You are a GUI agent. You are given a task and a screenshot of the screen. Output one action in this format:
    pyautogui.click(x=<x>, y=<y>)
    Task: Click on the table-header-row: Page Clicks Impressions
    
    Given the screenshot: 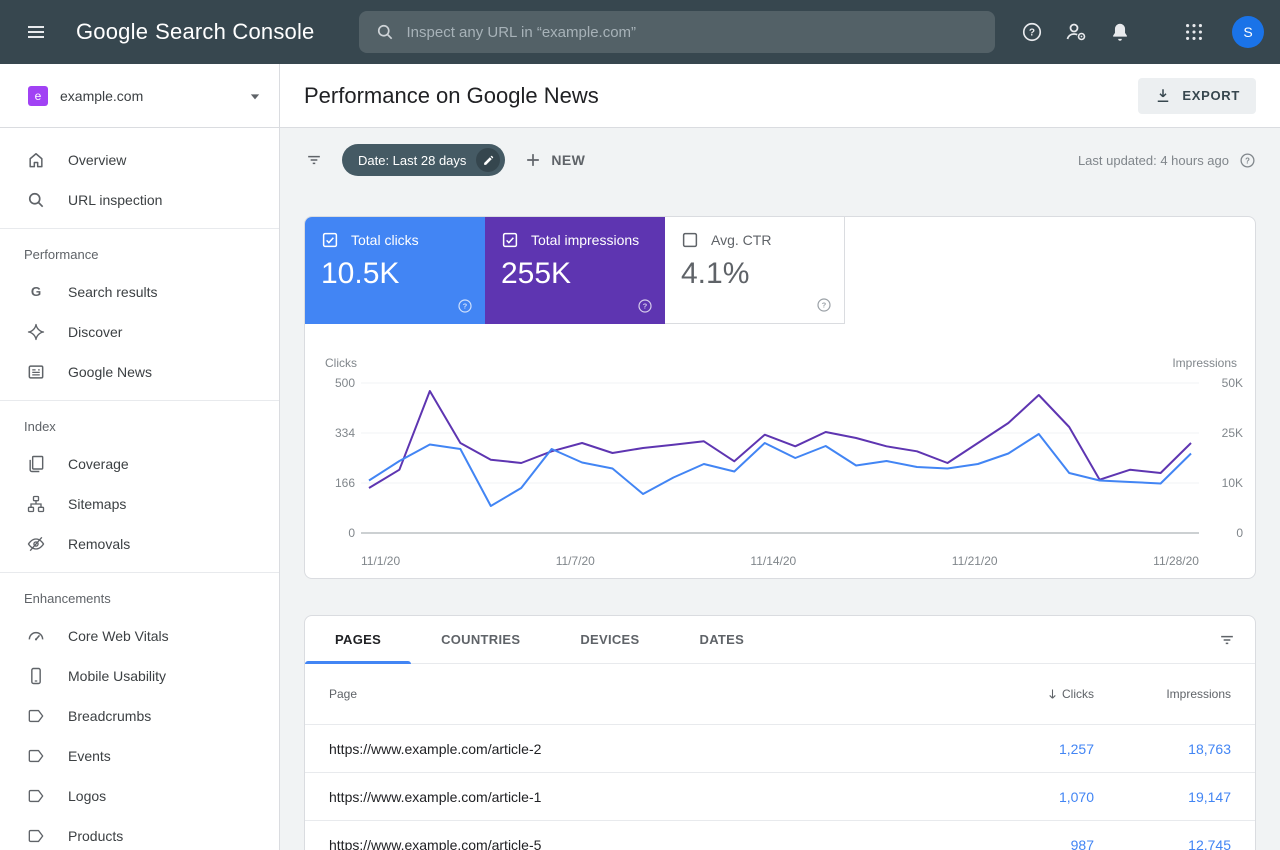 What is the action you would take?
    pyautogui.click(x=780, y=694)
    